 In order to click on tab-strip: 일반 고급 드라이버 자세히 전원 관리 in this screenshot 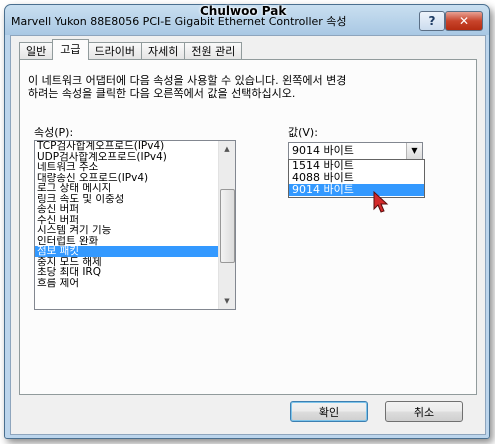, I will do `click(131, 49)`.